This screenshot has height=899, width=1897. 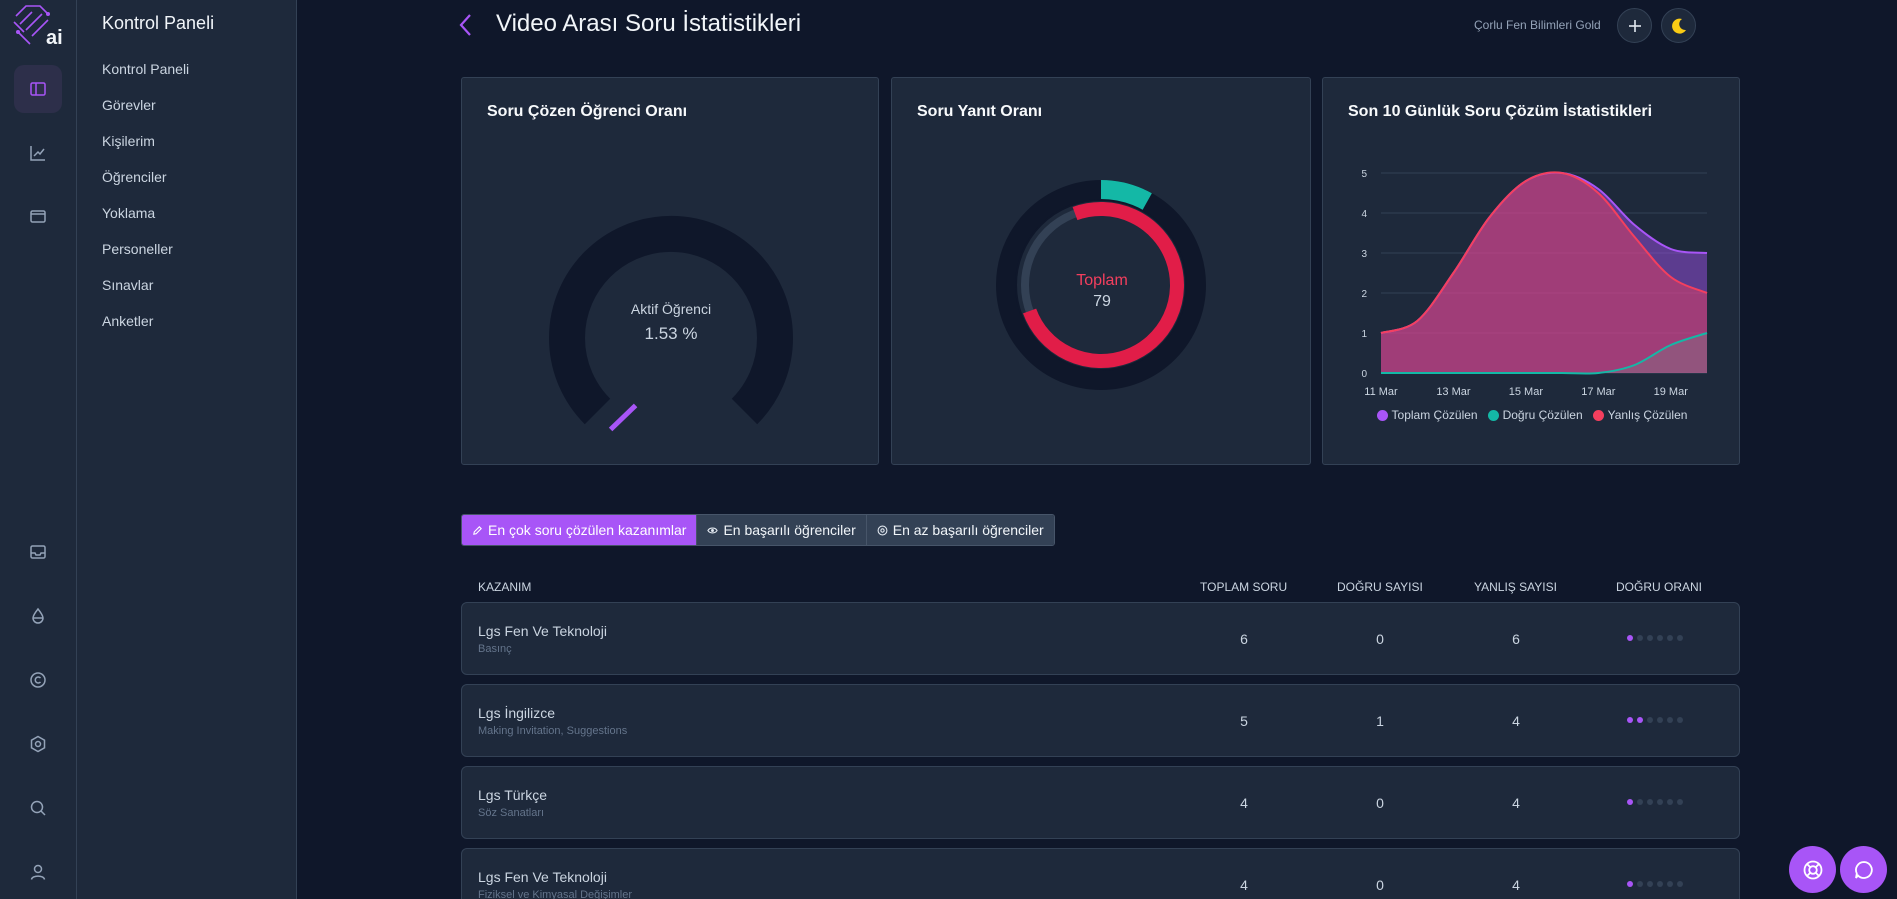 I want to click on legend-item-correct: Doğru Çözülen, so click(x=1535, y=415).